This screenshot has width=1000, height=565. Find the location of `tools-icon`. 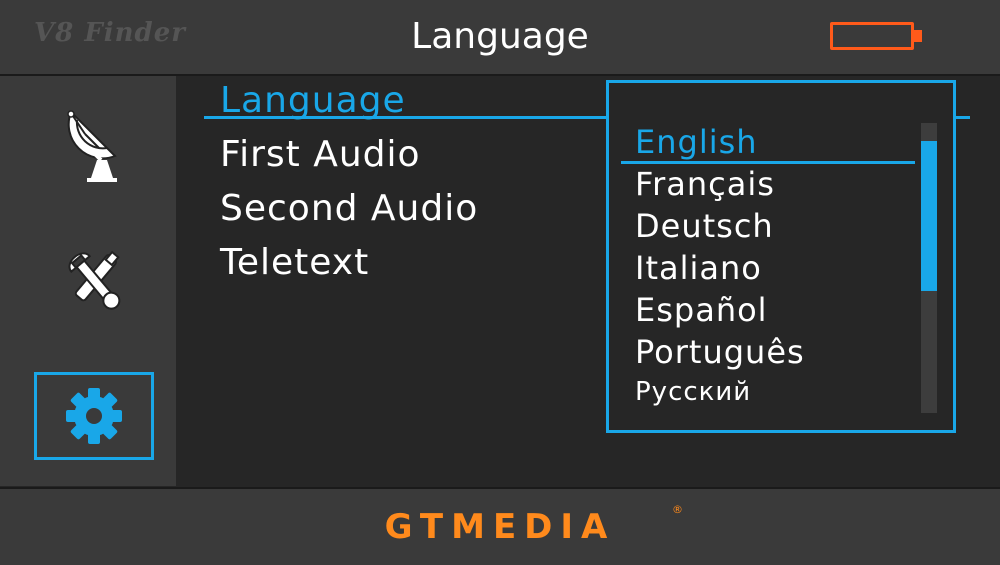

tools-icon is located at coordinates (94, 280).